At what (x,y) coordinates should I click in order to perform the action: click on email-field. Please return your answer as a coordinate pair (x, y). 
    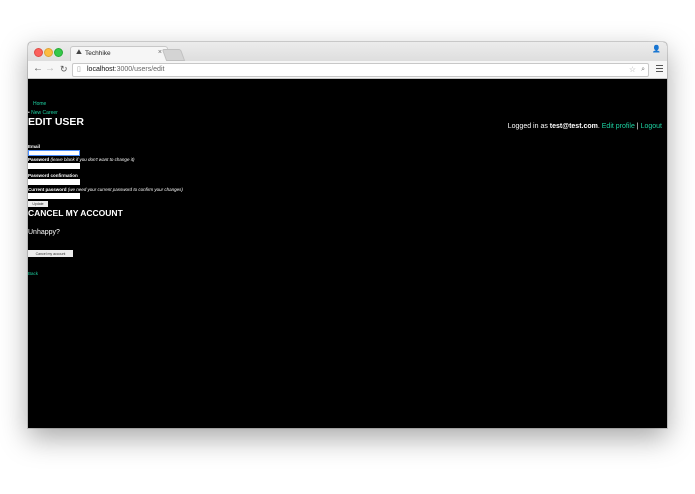
    Looking at the image, I should click on (54, 153).